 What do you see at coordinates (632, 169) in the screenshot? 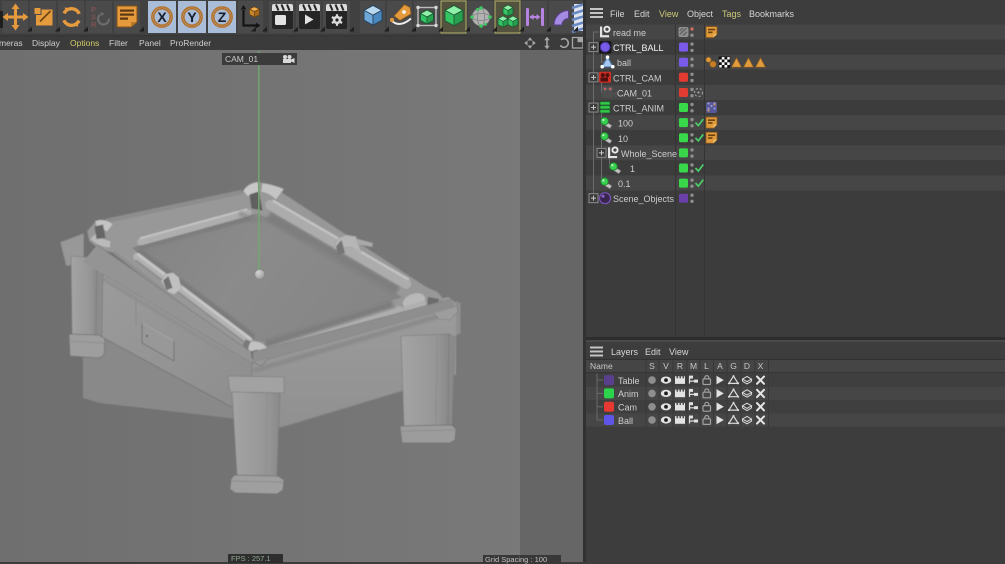
I see `svg-text: 1` at bounding box center [632, 169].